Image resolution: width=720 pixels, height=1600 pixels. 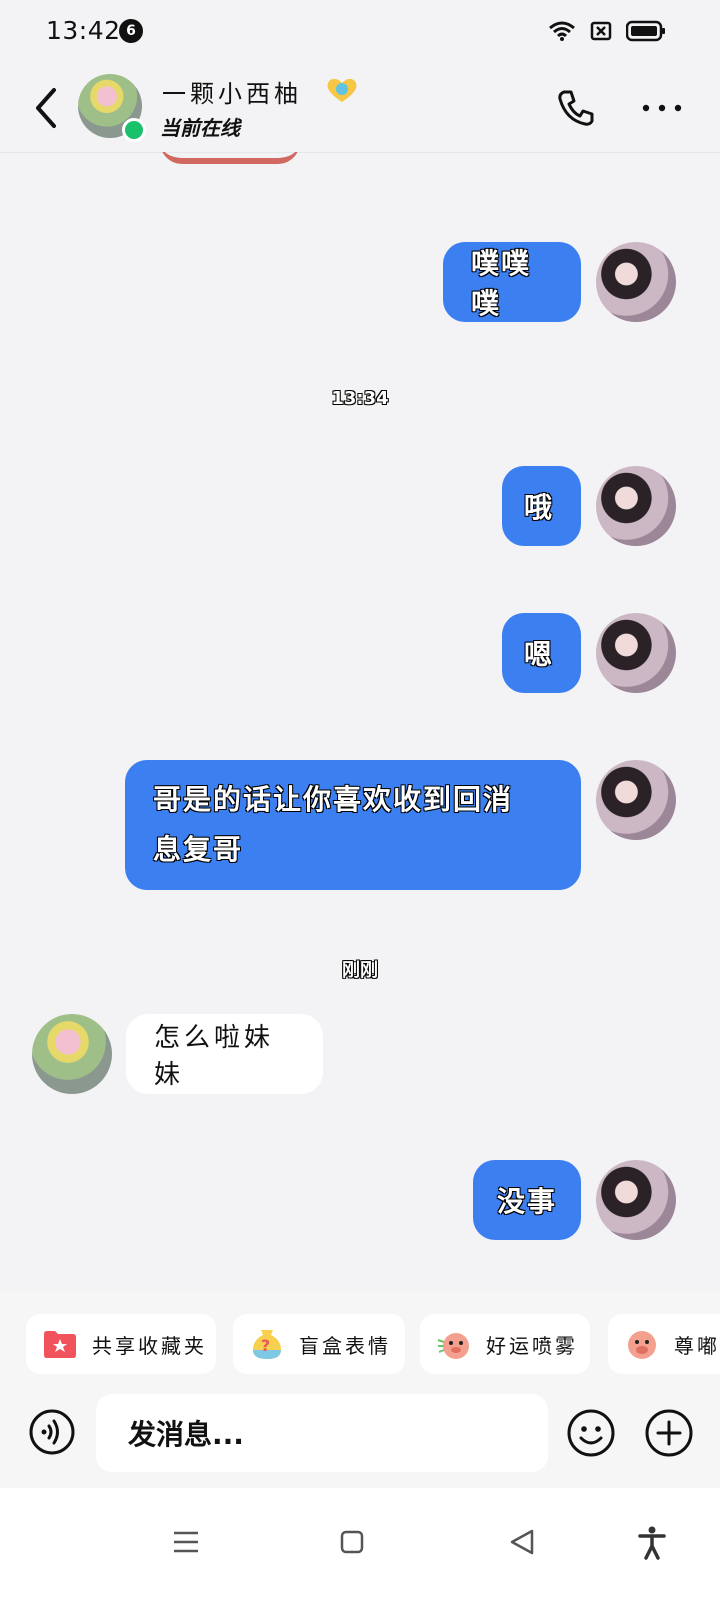 I want to click on battery-icon, so click(x=645, y=31).